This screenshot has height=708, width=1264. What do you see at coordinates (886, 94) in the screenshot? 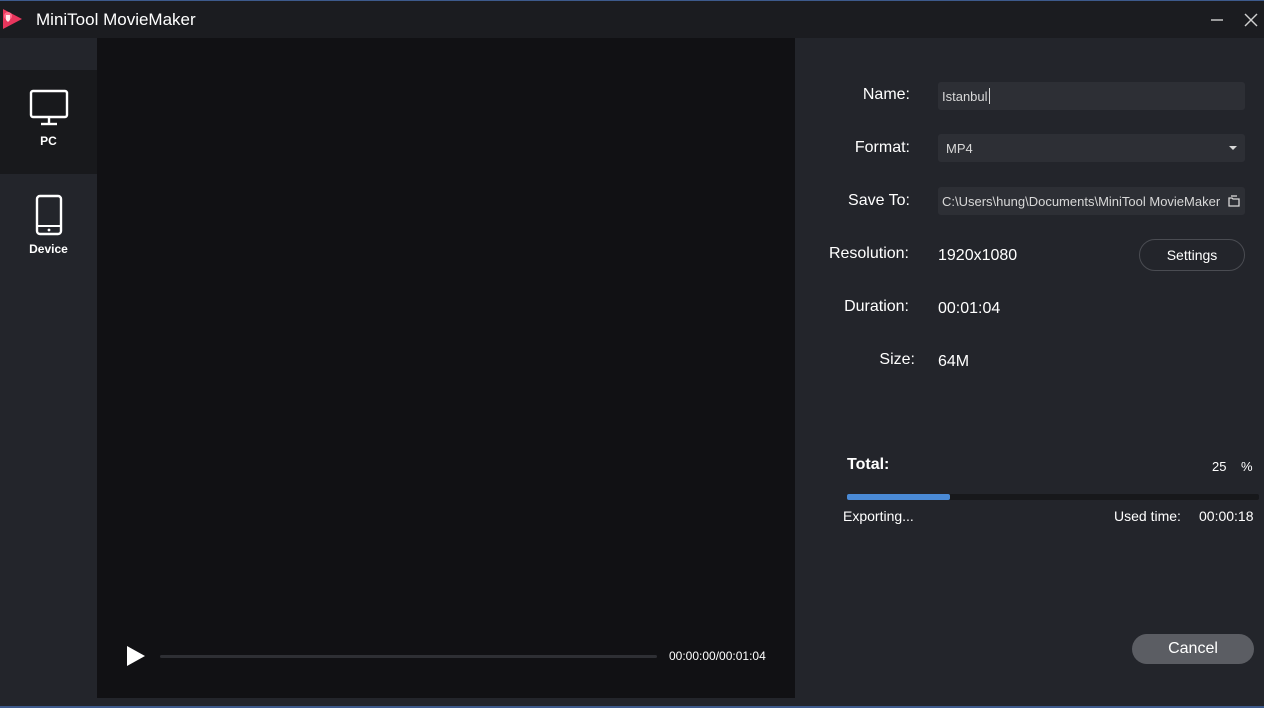
I see `name-label: Name:` at bounding box center [886, 94].